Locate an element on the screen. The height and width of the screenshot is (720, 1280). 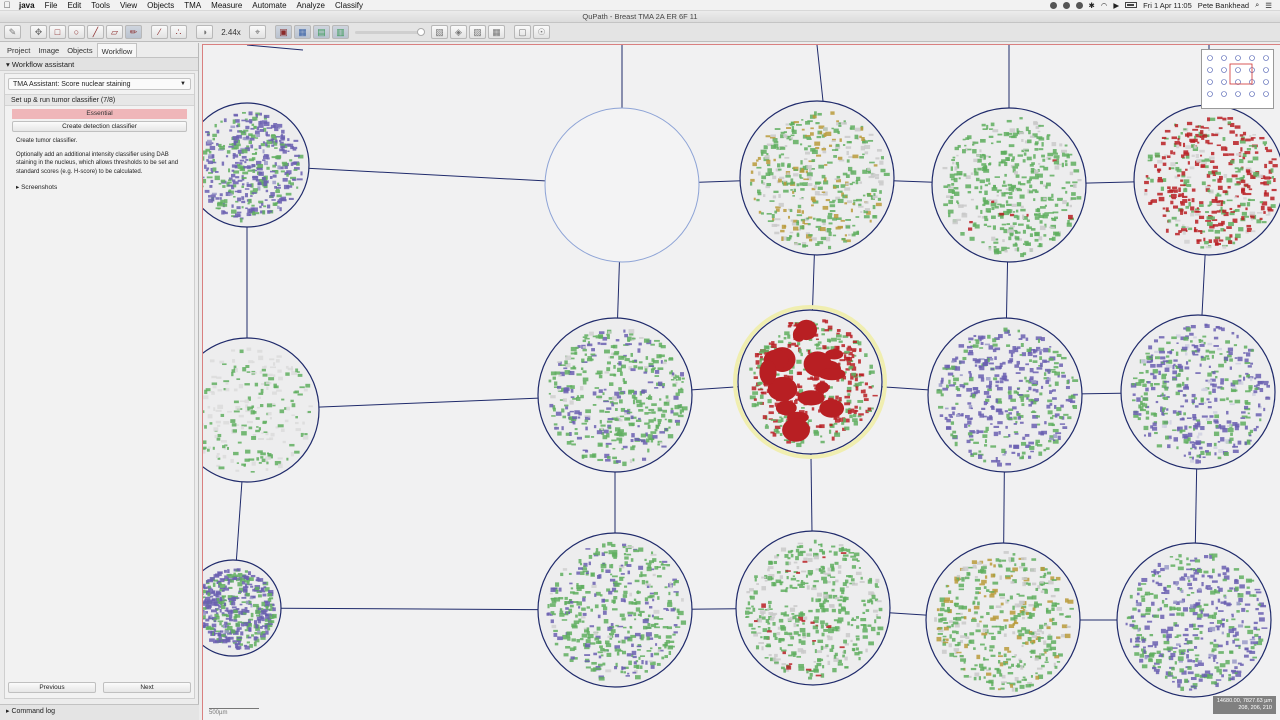
move-tool-icon: ✎ is located at coordinates (12, 32).